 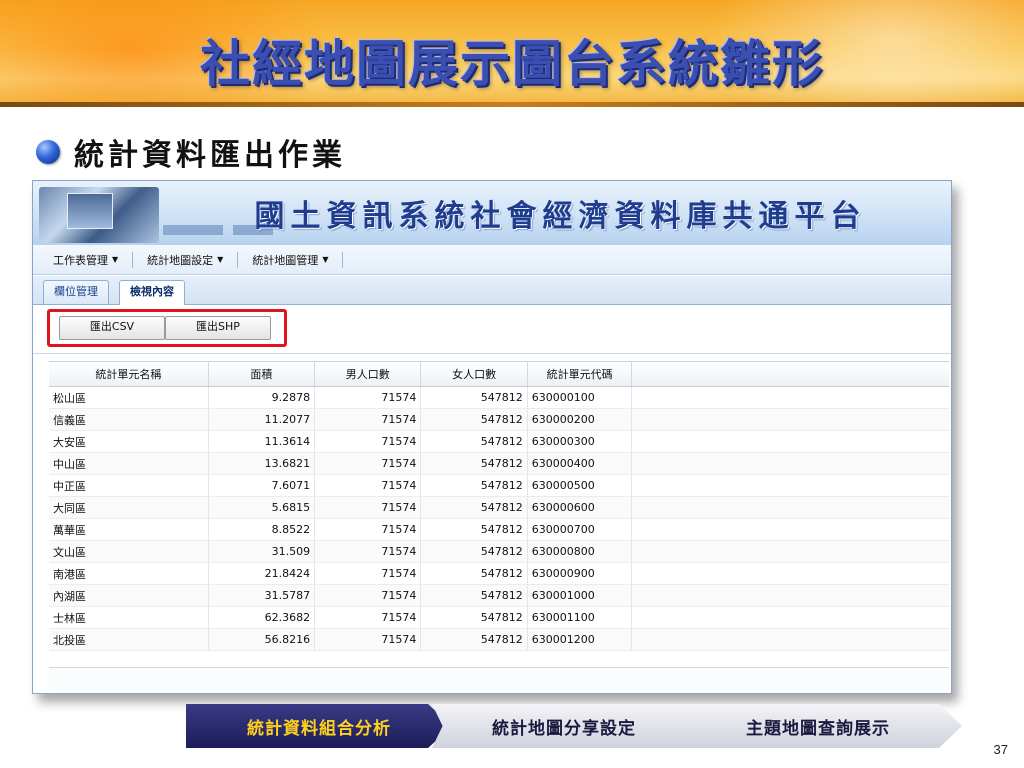 What do you see at coordinates (499, 639) in the screenshot?
I see `table-row: 北投區 56.8216 71574 547812 630001200` at bounding box center [499, 639].